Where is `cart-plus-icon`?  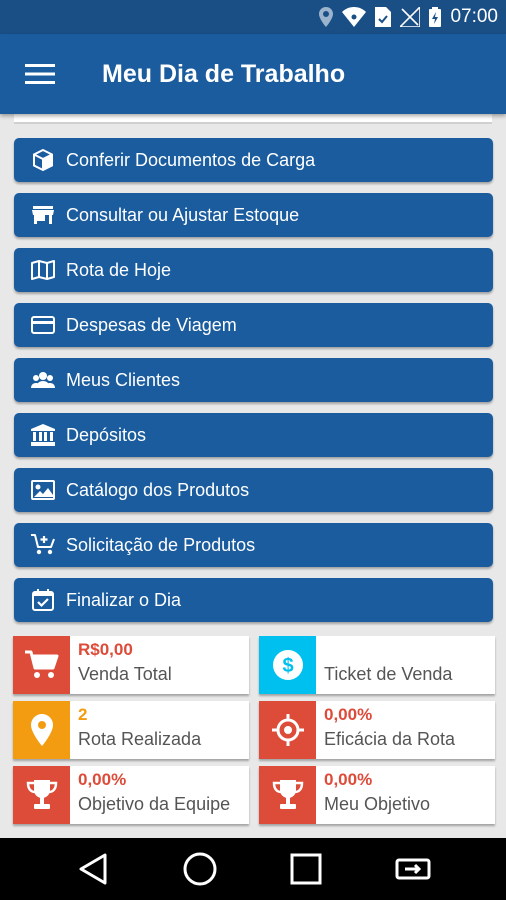
cart-plus-icon is located at coordinates (43, 545).